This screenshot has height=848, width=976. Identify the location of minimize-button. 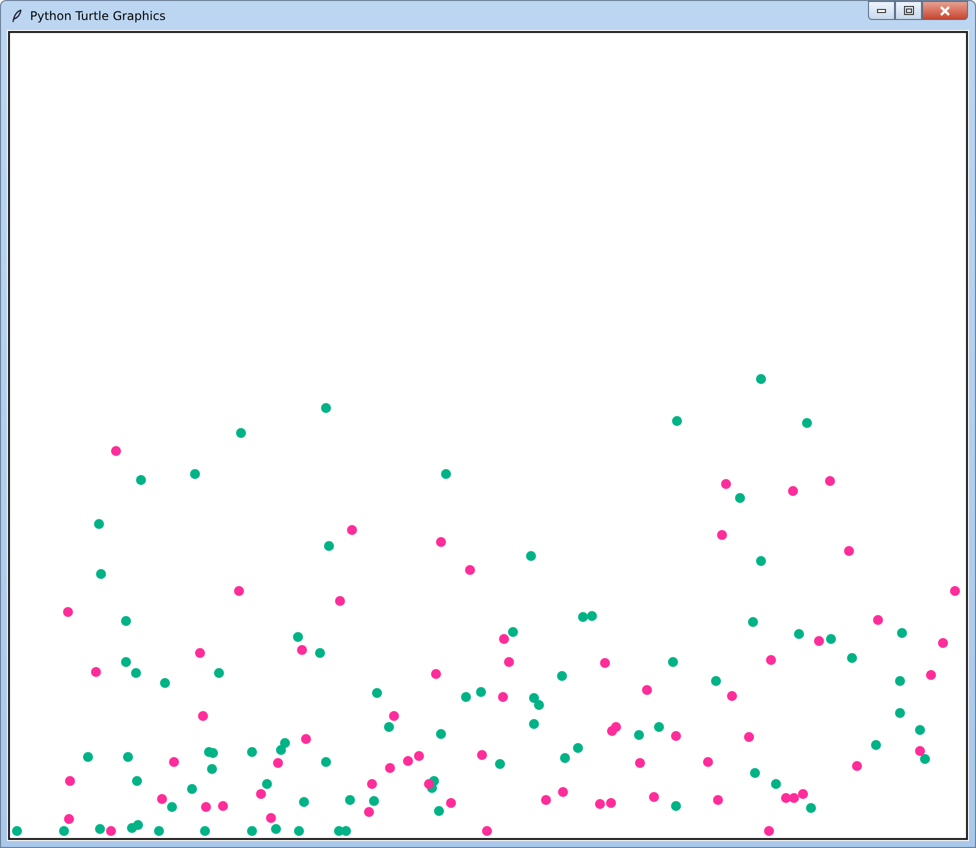
(881, 10).